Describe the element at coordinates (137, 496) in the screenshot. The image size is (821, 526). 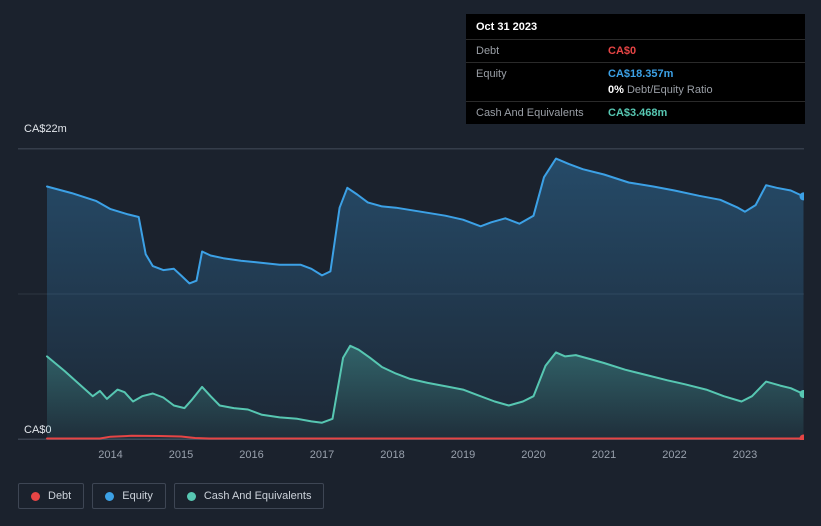
I see `legend-equity-label: Equity` at that location.